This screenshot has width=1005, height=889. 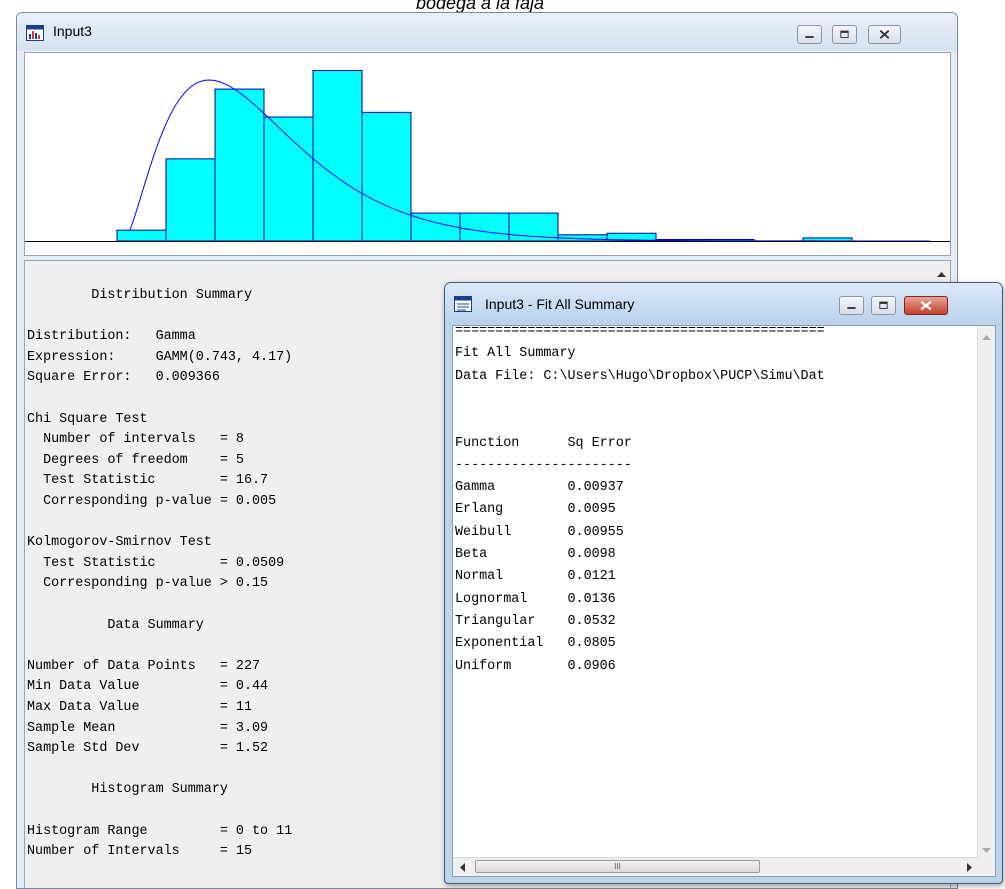 What do you see at coordinates (144, 666) in the screenshot?
I see `summary-line: Number of Data Points = 227` at bounding box center [144, 666].